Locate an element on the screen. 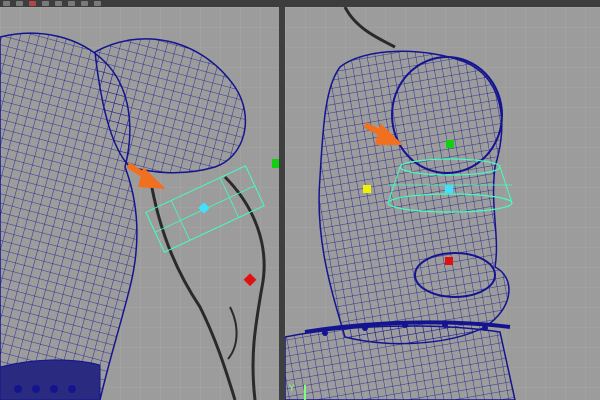 This screenshot has height=400, width=600. pivot-cyan is located at coordinates (449, 189).